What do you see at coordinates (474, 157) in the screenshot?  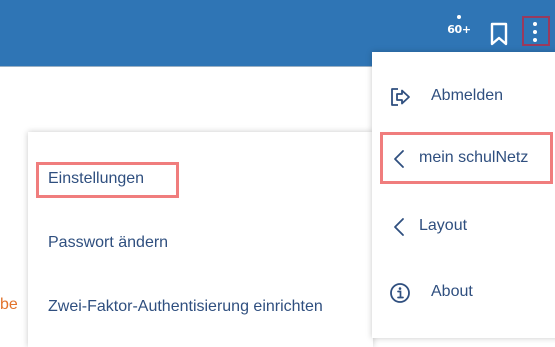 I see `menu-item-label: mein schulNetz` at bounding box center [474, 157].